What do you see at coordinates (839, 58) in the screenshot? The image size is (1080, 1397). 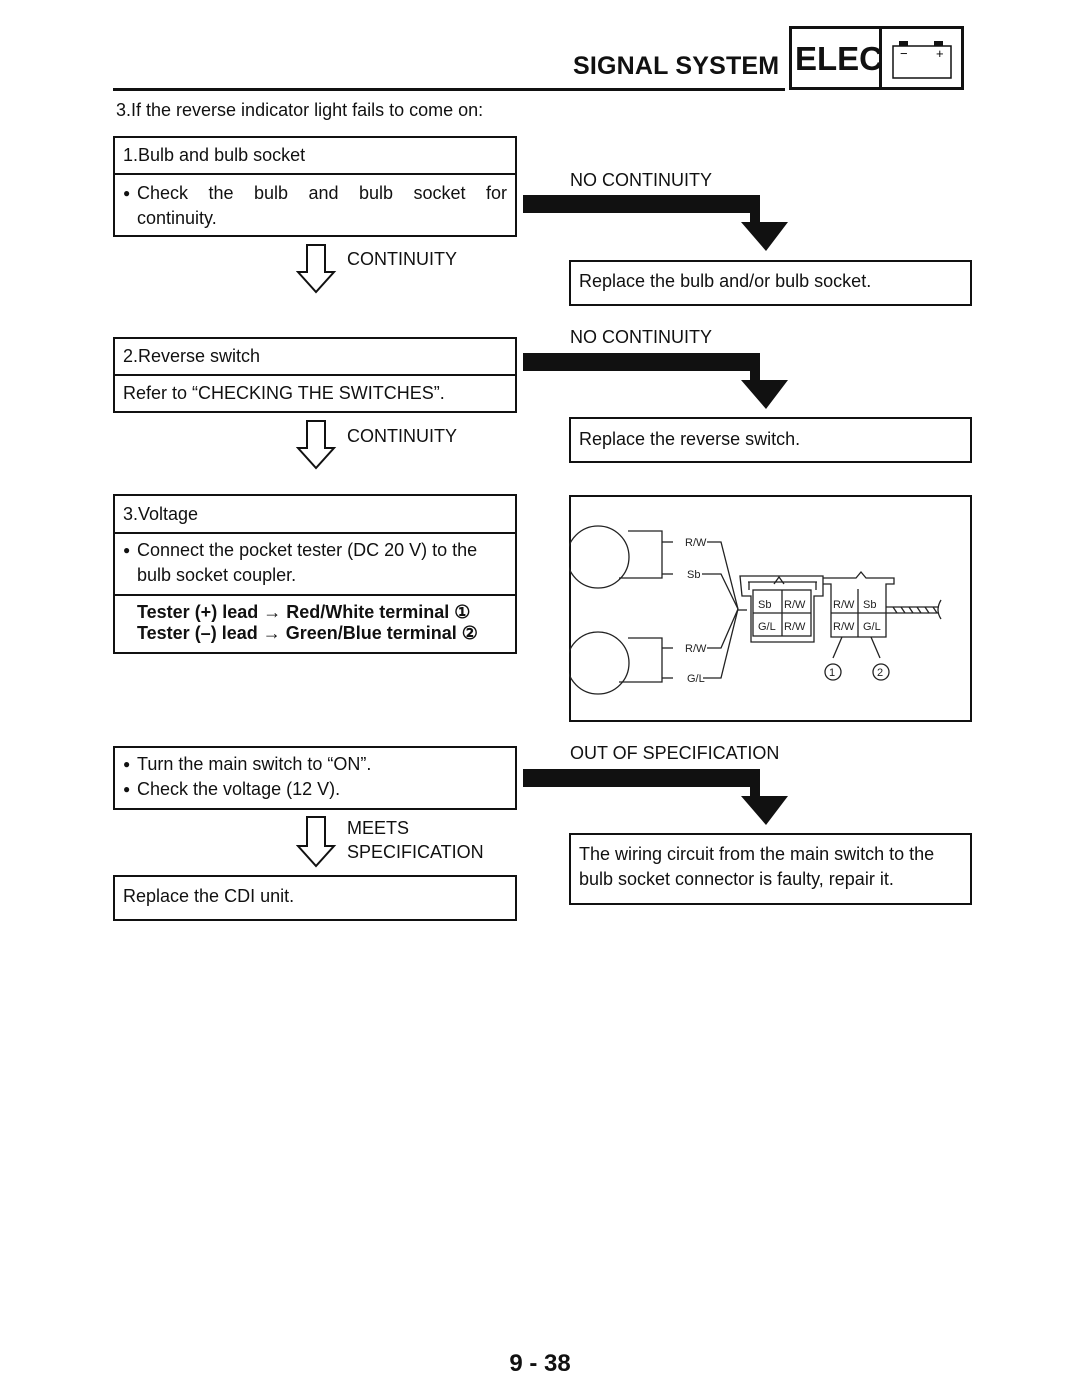 I see `chapter-tag: ELEC` at bounding box center [839, 58].